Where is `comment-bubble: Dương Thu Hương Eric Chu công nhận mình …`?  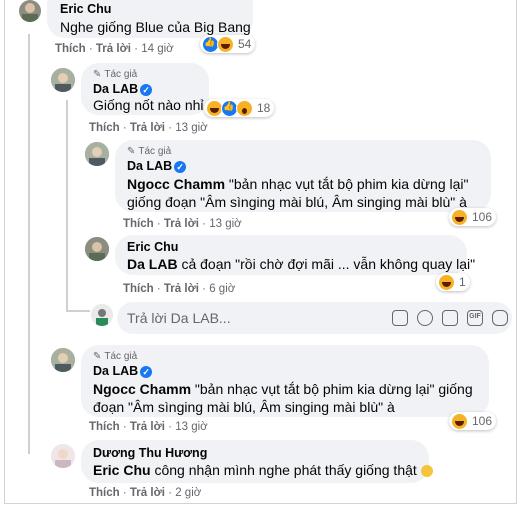
comment-bubble: Dương Thu Hương Eric Chu công nhận mình … is located at coordinates (257, 461).